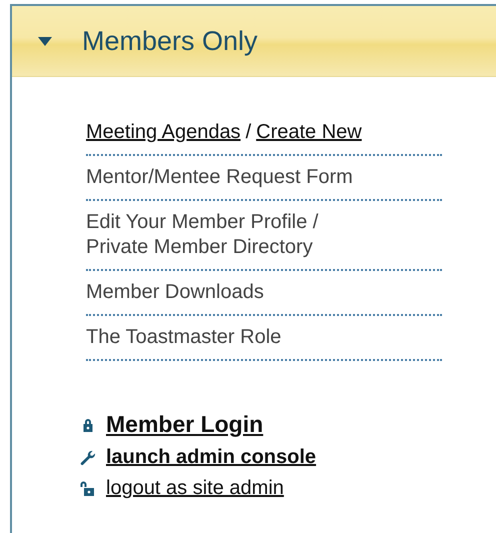 This screenshot has height=533, width=496. I want to click on unlocked-lock-icon, so click(88, 488).